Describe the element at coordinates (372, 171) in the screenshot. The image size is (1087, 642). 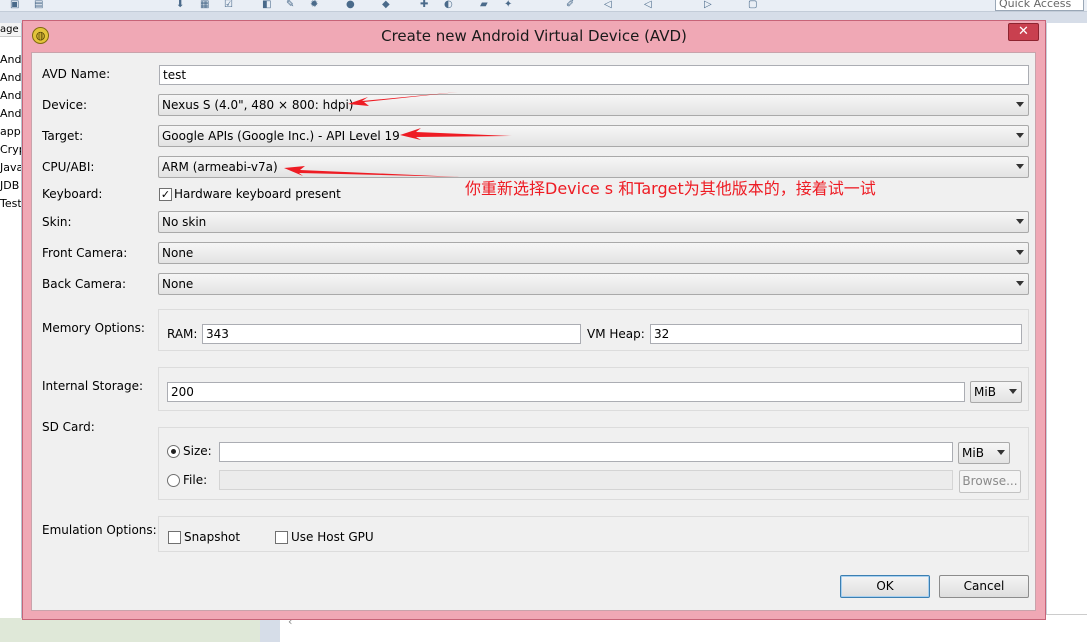
I see `arrow-to-cpu` at that location.